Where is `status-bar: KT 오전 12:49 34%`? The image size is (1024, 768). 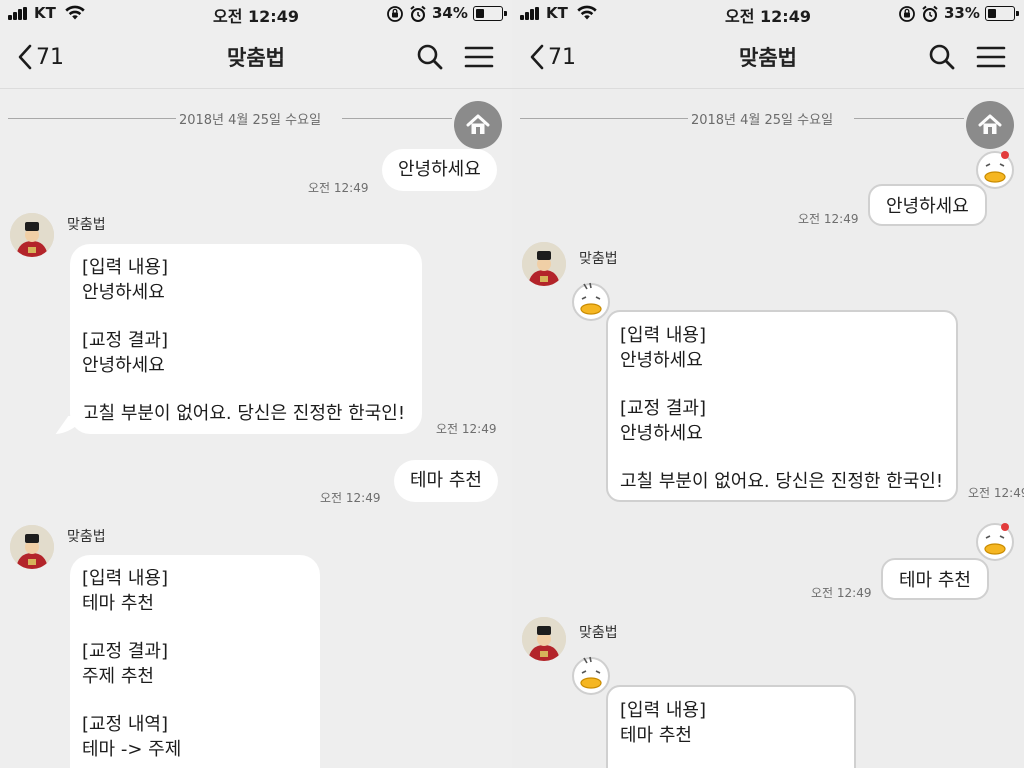
status-bar: KT 오전 12:49 34% is located at coordinates (256, 13).